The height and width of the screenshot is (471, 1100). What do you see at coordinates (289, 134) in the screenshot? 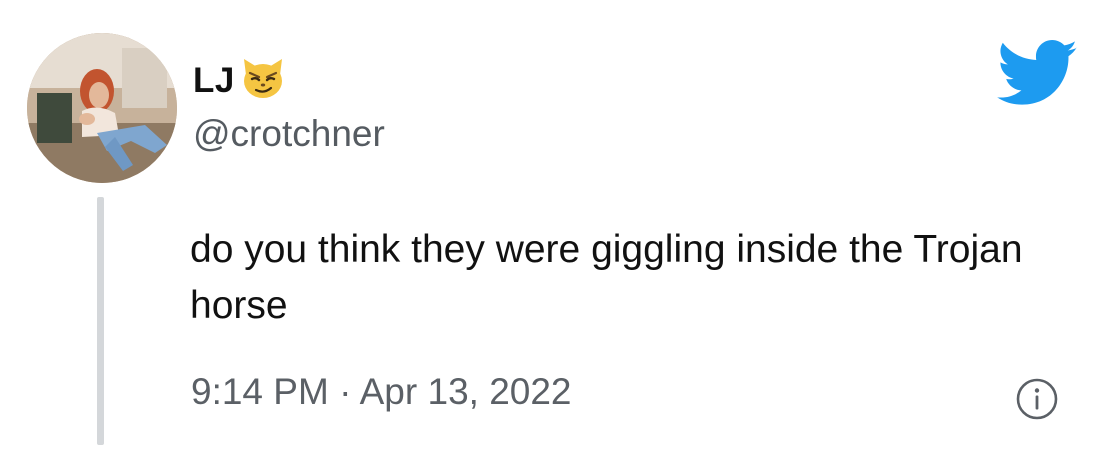
I see `user-handle: @crotchner` at bounding box center [289, 134].